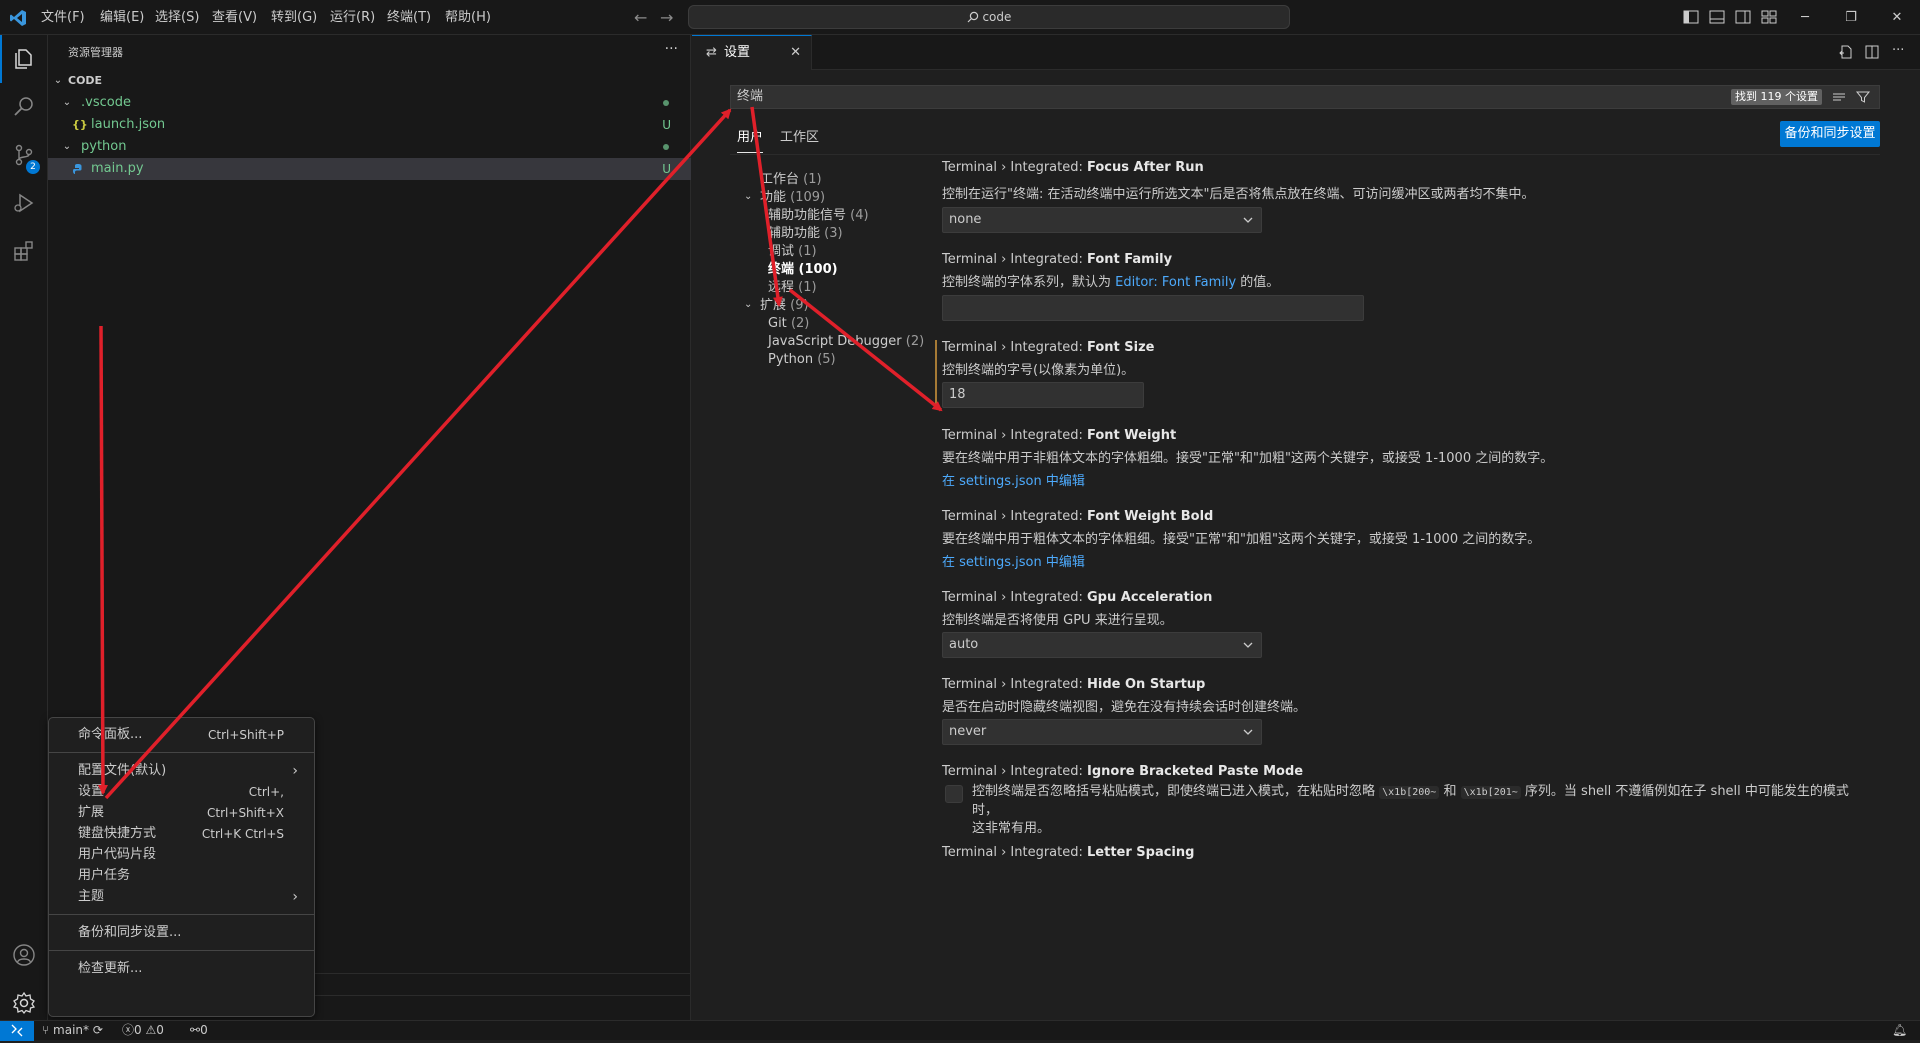 The image size is (1920, 1043). Describe the element at coordinates (1839, 97) in the screenshot. I see `clear-filter-icon` at that location.